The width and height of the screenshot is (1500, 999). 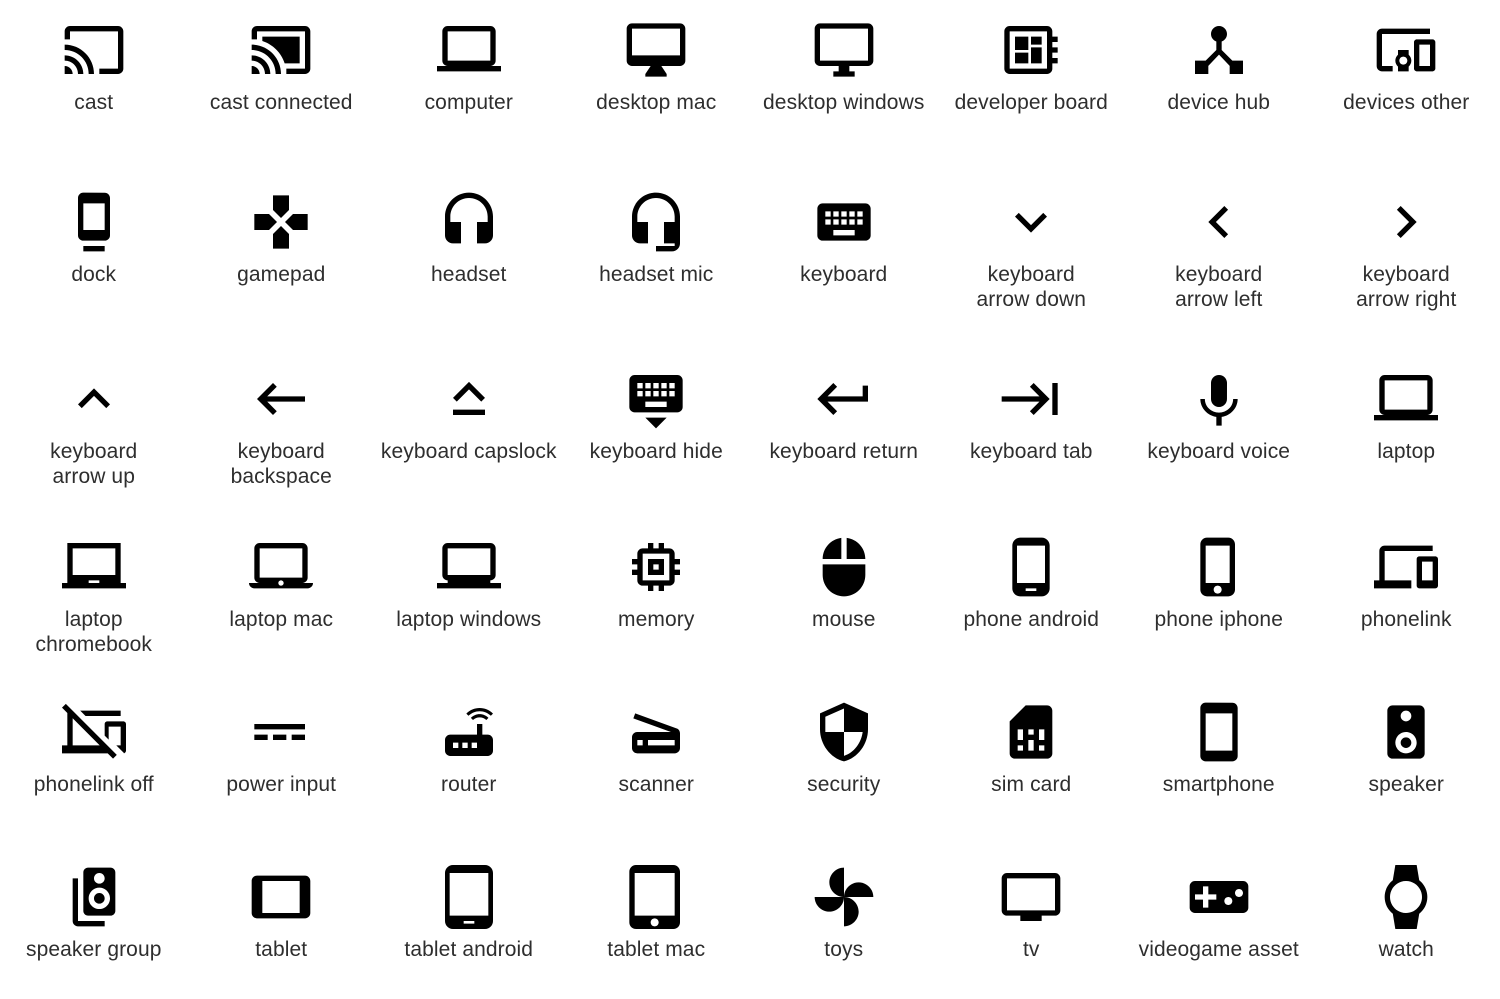 I want to click on icon-label: memory, so click(x=656, y=619).